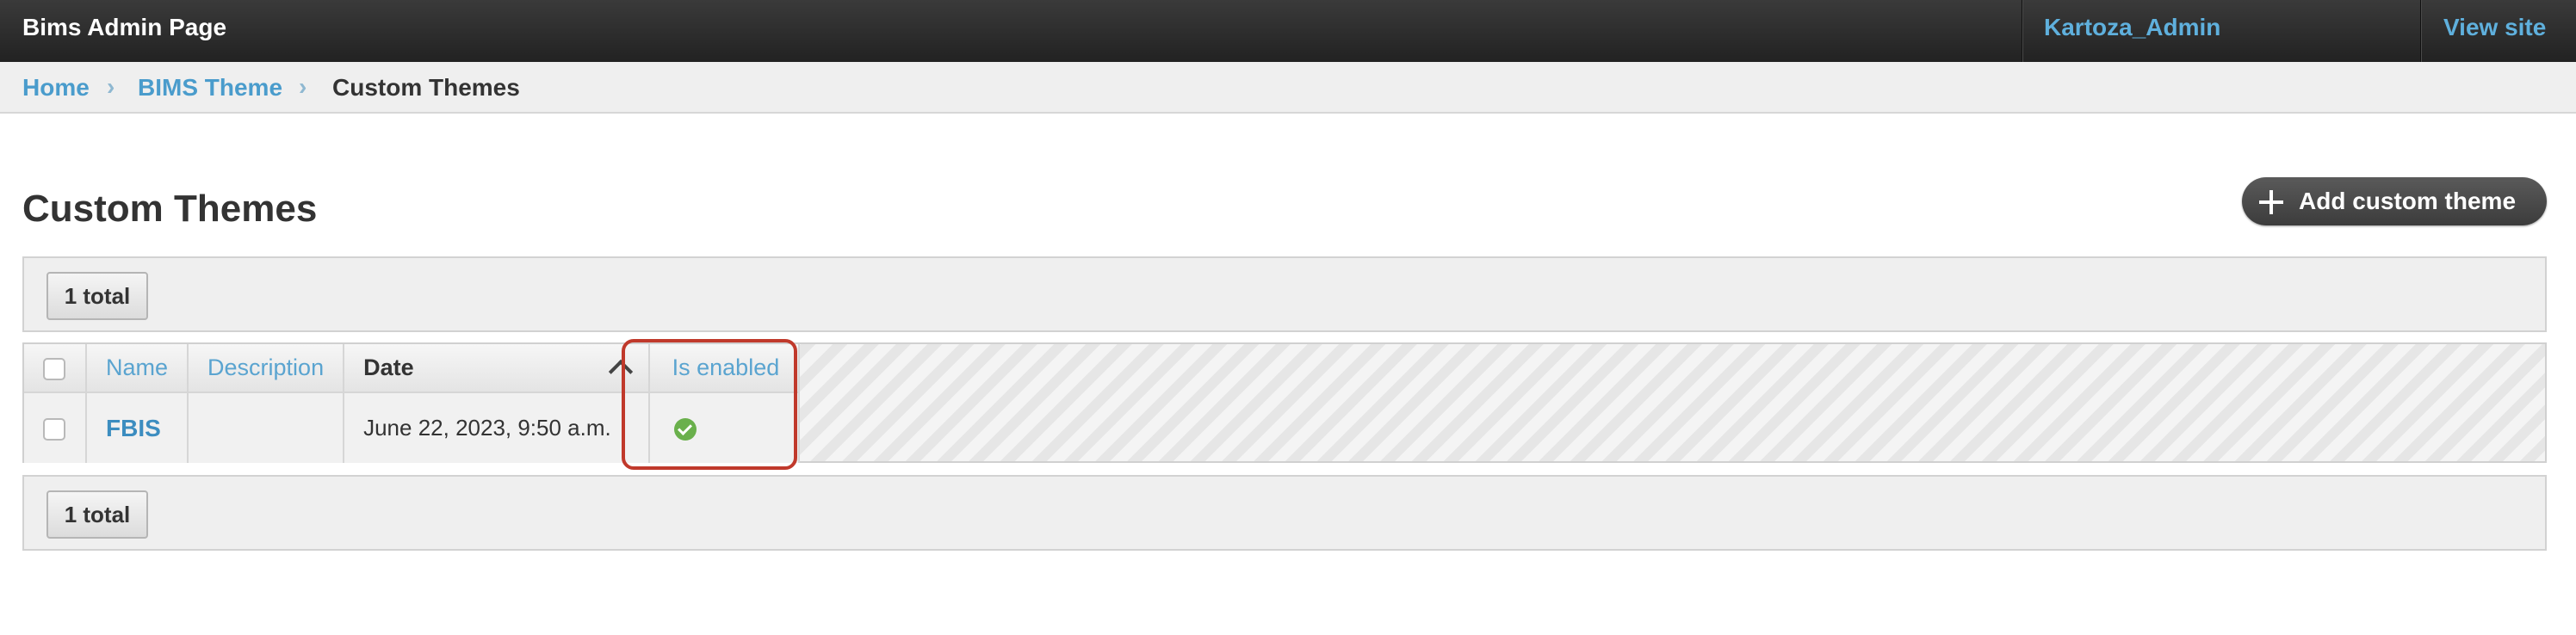  What do you see at coordinates (137, 368) in the screenshot?
I see `column-header-name: Name` at bounding box center [137, 368].